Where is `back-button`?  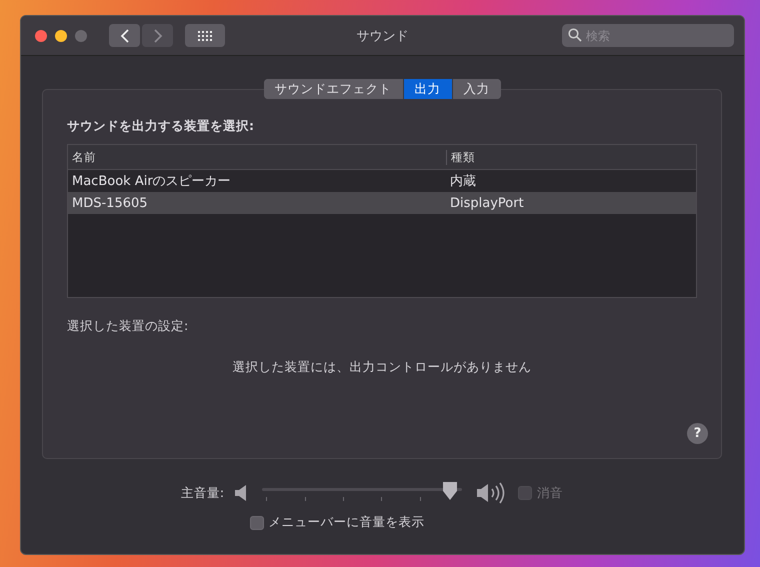
back-button is located at coordinates (124, 35).